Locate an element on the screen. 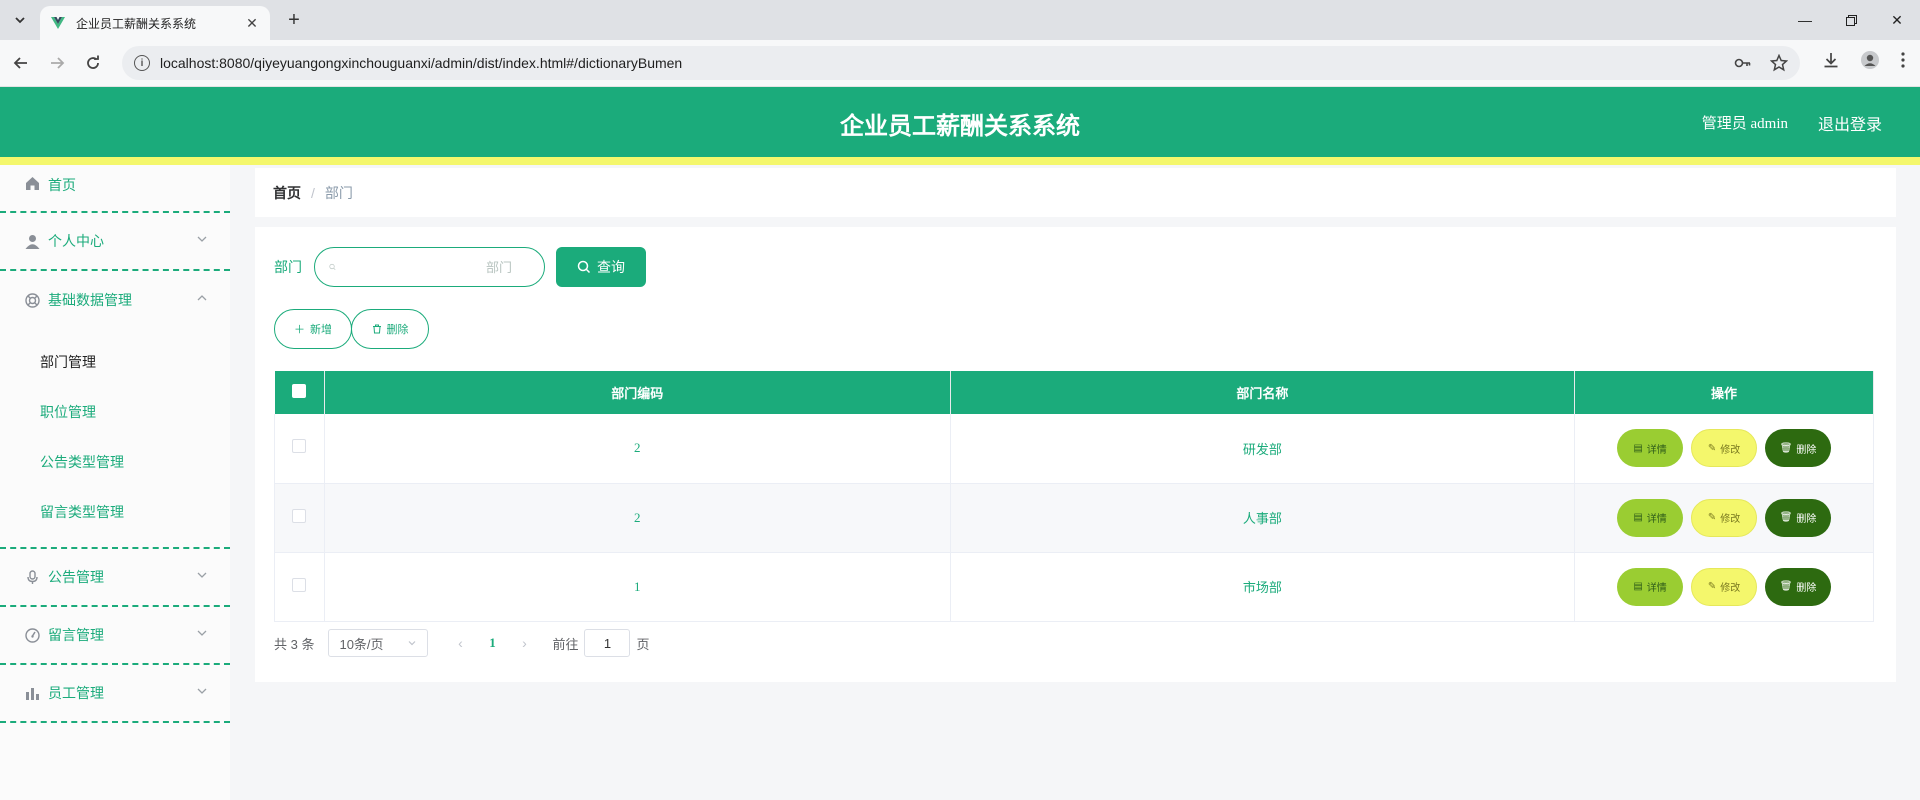 The width and height of the screenshot is (1920, 800). forward-arrow-icon is located at coordinates (57, 63).